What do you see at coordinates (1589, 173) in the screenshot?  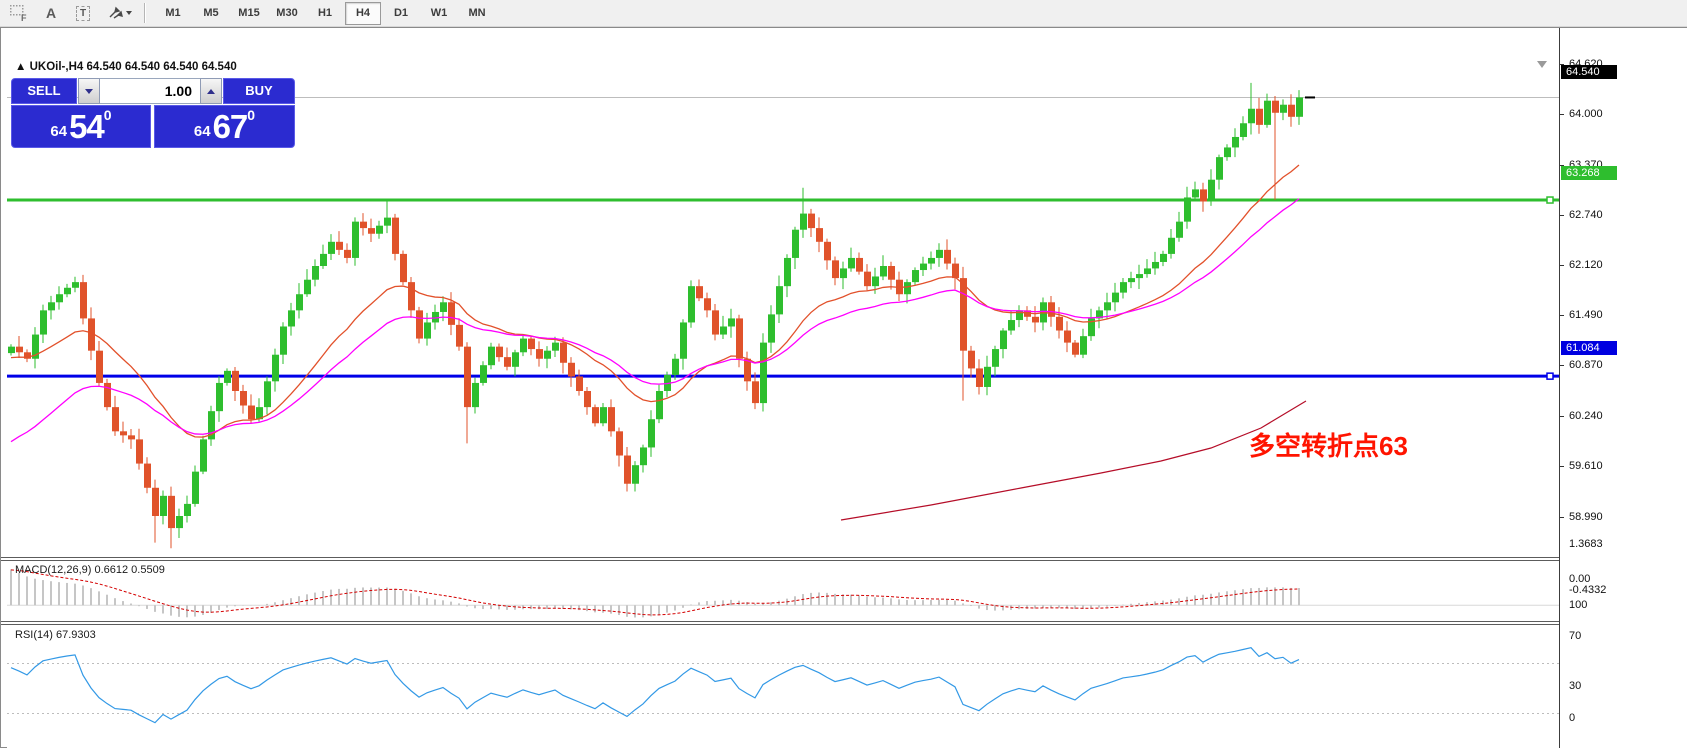 I see `price-badge: 63.268` at bounding box center [1589, 173].